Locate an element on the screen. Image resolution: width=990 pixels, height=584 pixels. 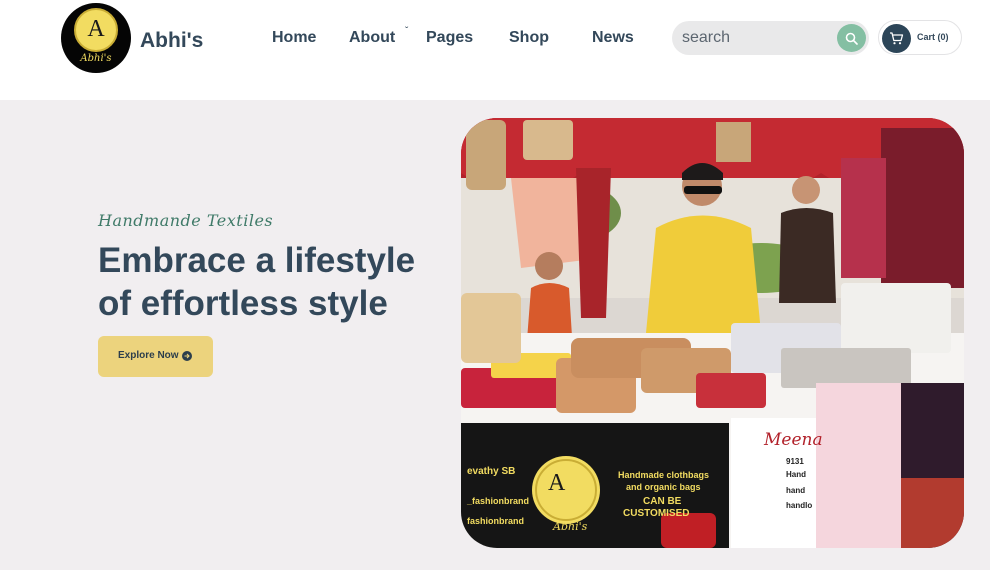
sign-logo-letter: A is located at coordinates (557, 483).